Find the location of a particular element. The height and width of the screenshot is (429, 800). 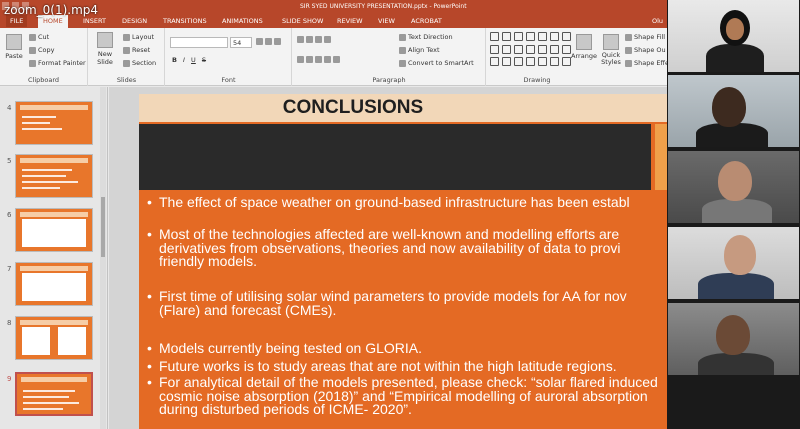

tab-animations: ANIMATIONS is located at coordinates (242, 21).